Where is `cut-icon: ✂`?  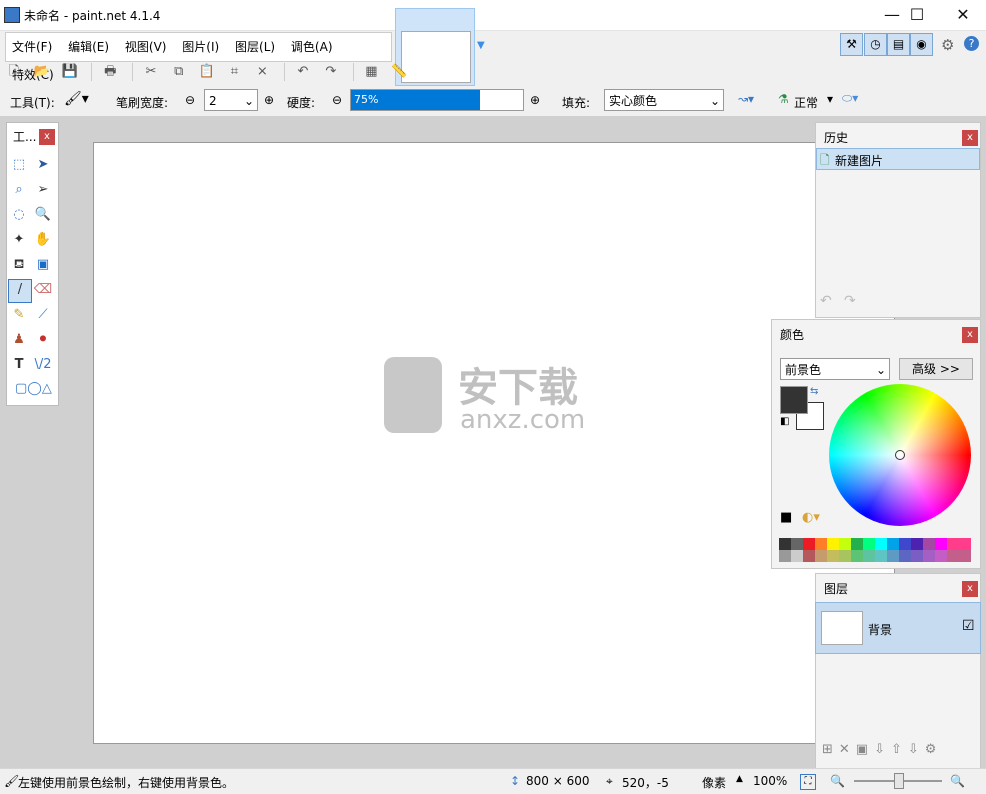
cut-icon: ✂ is located at coordinates (151, 72).